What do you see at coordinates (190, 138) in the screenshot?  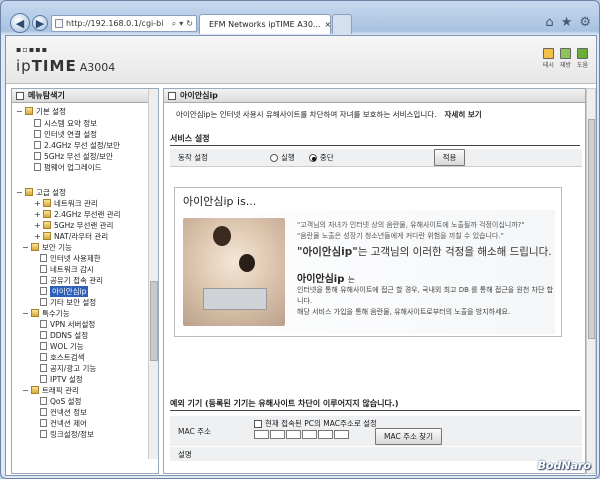 I see `service-section-title: 서비스 설정` at bounding box center [190, 138].